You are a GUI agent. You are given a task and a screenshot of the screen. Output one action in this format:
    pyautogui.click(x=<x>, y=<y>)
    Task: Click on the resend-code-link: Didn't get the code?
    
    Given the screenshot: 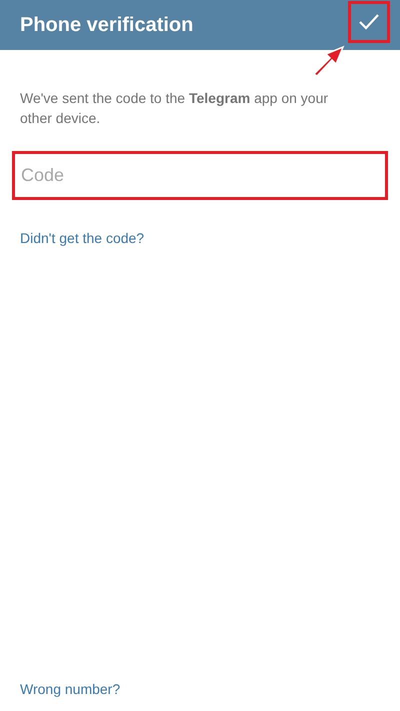 What is the action you would take?
    pyautogui.click(x=82, y=238)
    